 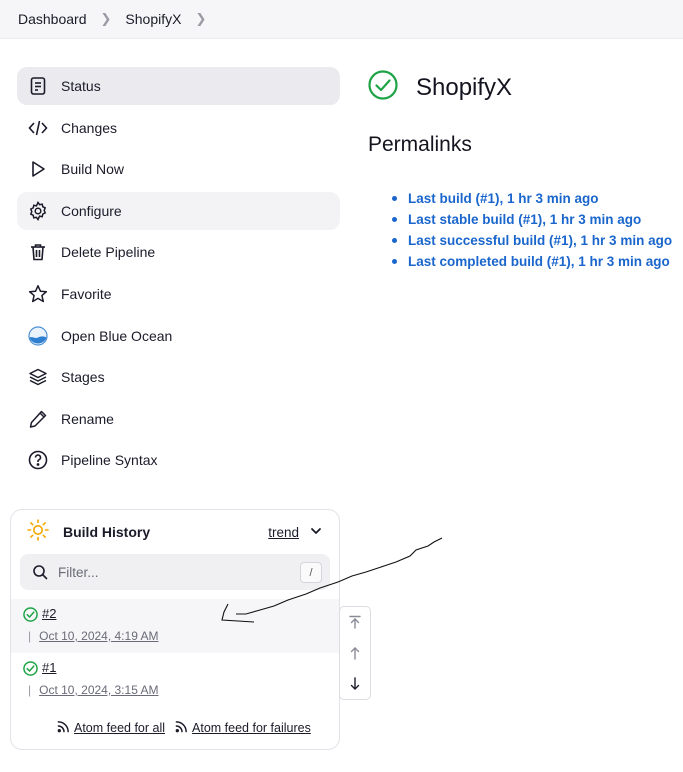 I want to click on help-circle-icon, so click(x=38, y=460).